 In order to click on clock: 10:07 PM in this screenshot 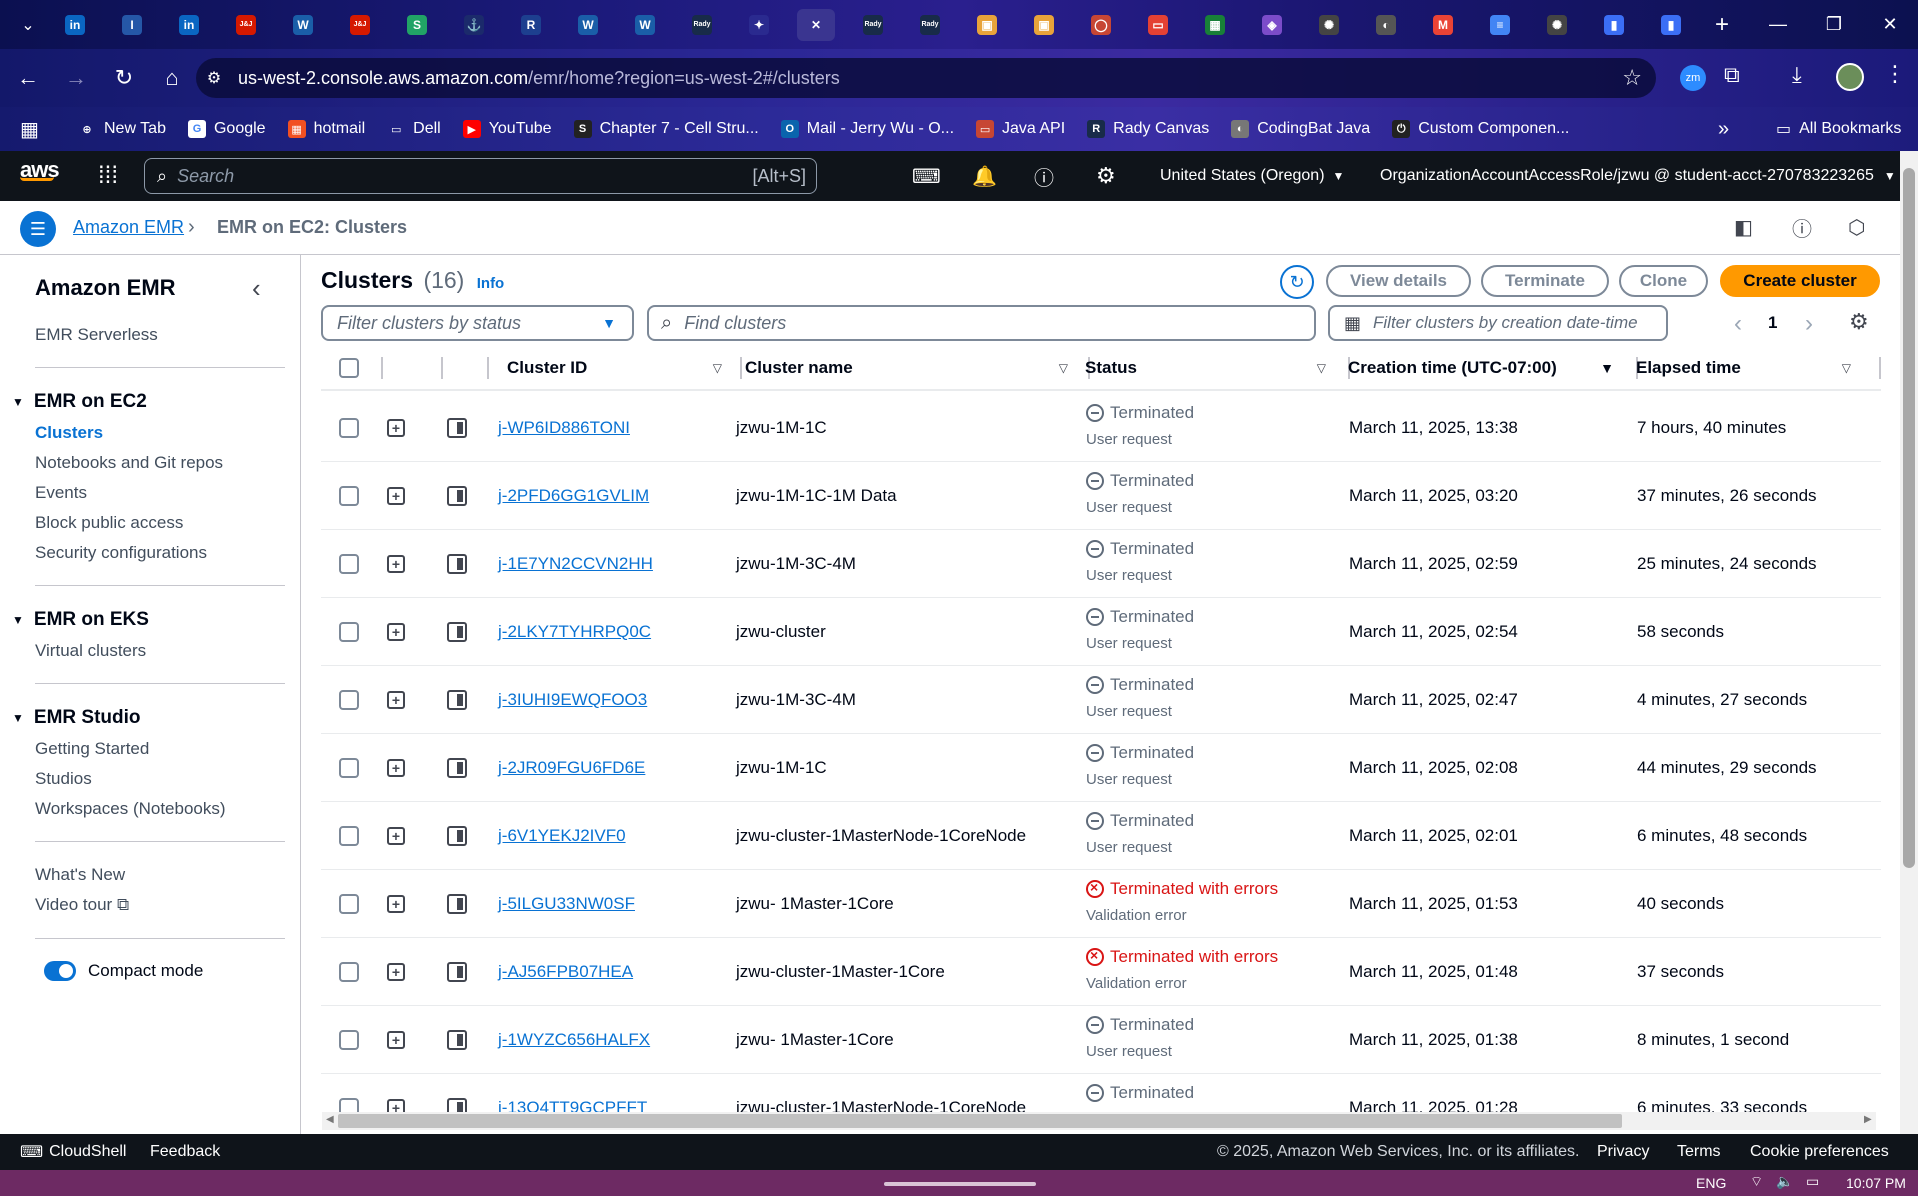, I will do `click(1876, 1183)`.